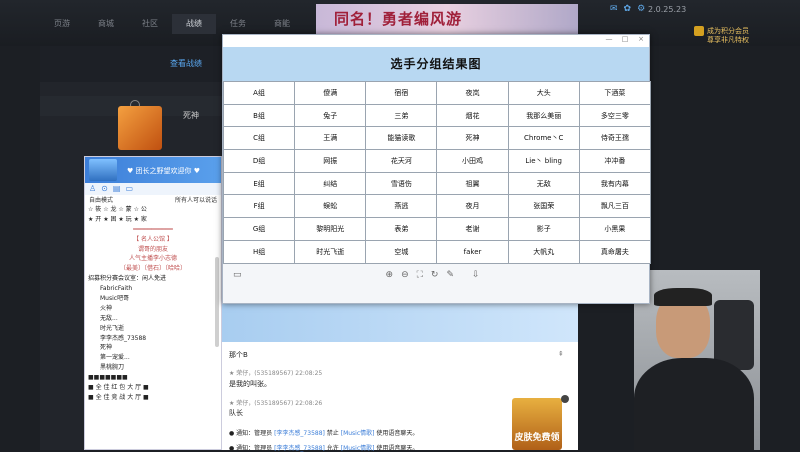 Image resolution: width=800 pixels, height=452 pixels. Describe the element at coordinates (62, 24) in the screenshot. I see `nav-webgame: 页游` at that location.